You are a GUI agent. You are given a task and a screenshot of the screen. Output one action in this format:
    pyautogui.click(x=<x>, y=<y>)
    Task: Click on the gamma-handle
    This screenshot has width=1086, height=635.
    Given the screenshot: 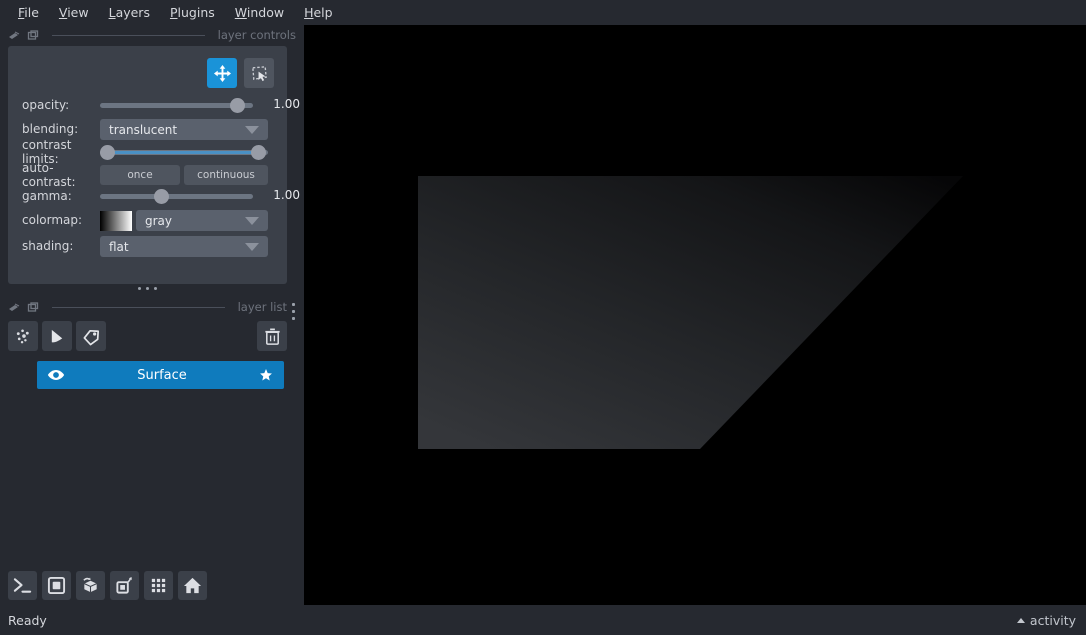 What is the action you would take?
    pyautogui.click(x=161, y=196)
    